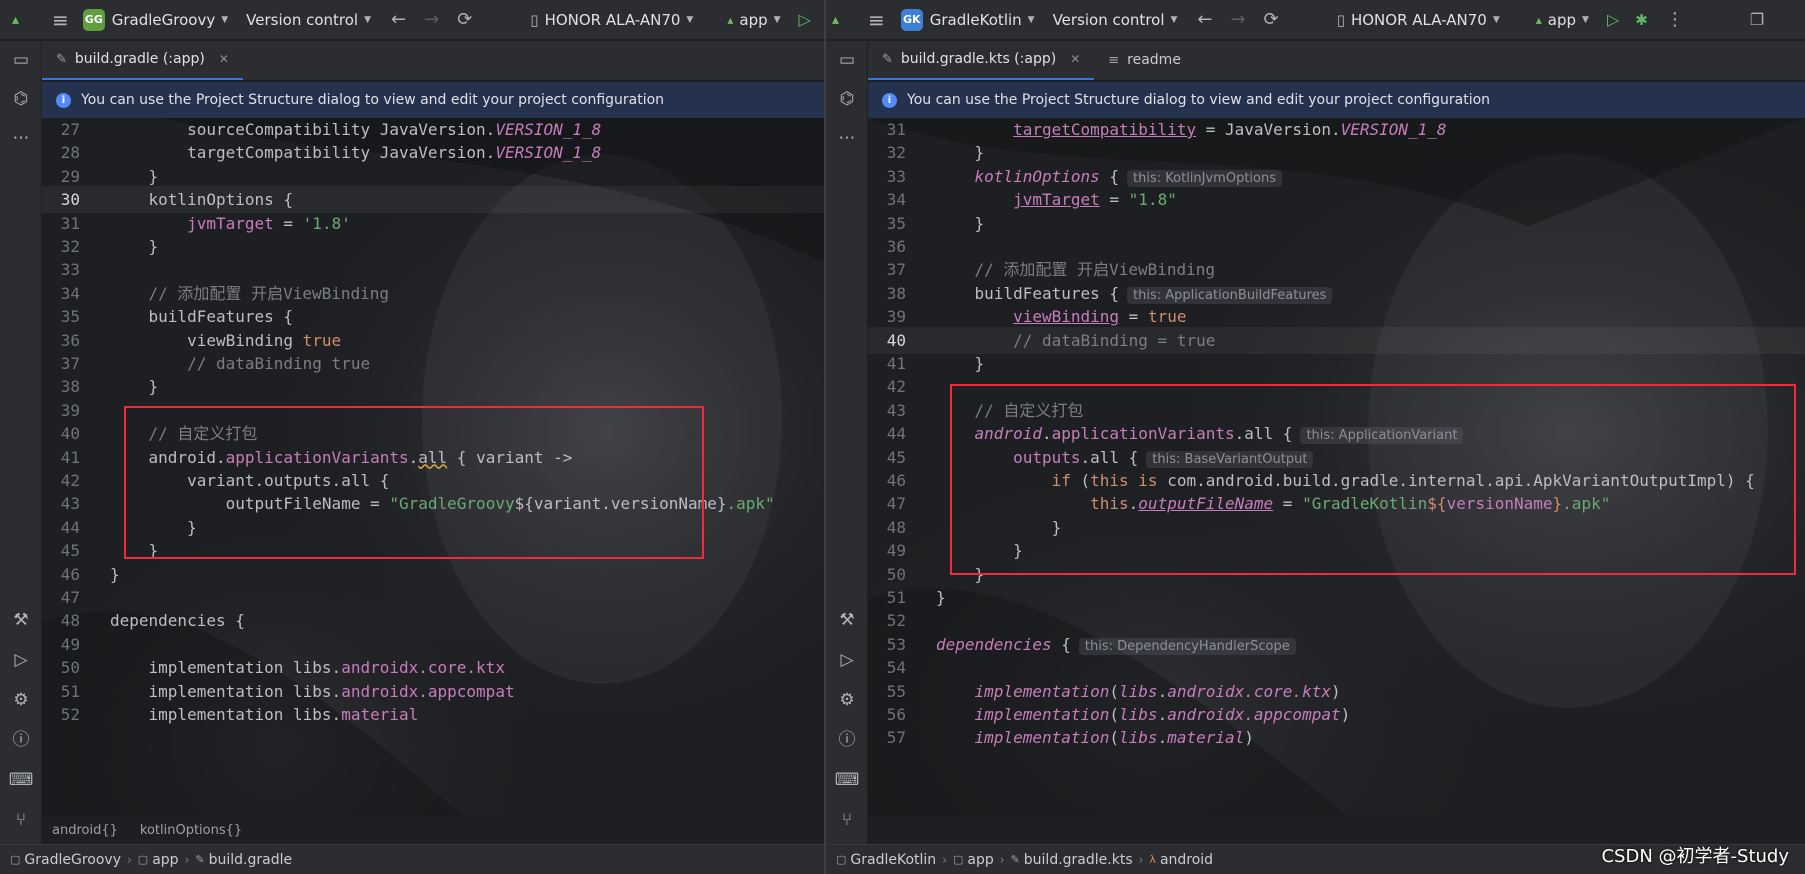  What do you see at coordinates (981, 60) in the screenshot?
I see `tab-build-gradle-kts: ✎ build.gradle.kts (:app) ✕` at bounding box center [981, 60].